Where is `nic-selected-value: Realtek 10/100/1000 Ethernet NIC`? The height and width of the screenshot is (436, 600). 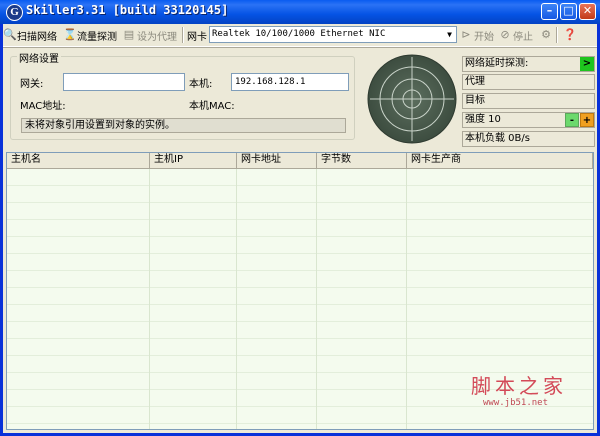
nic-selected-value: Realtek 10/100/1000 Ethernet NIC is located at coordinates (299, 34).